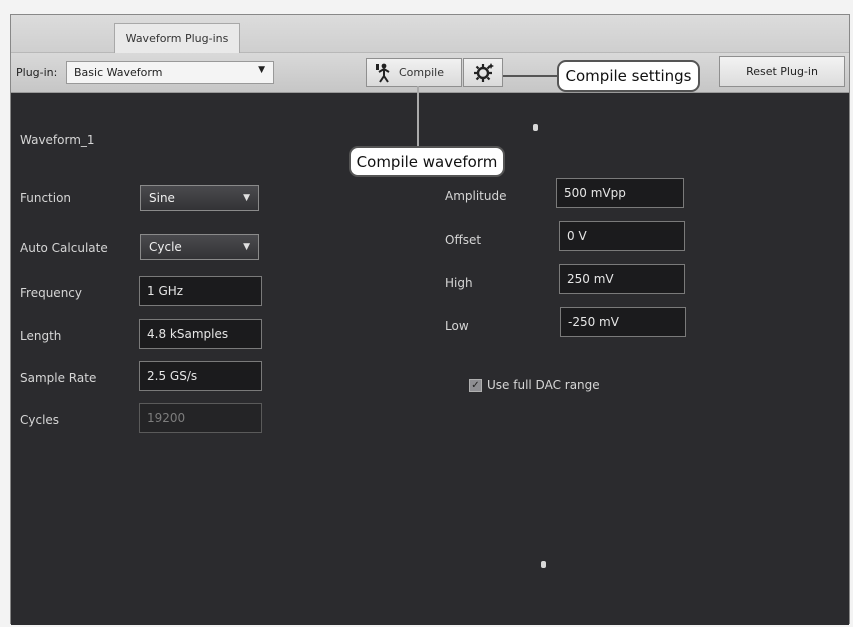 Image resolution: width=853 pixels, height=627 pixels. What do you see at coordinates (40, 420) in the screenshot?
I see `cycles-label: Cycles` at bounding box center [40, 420].